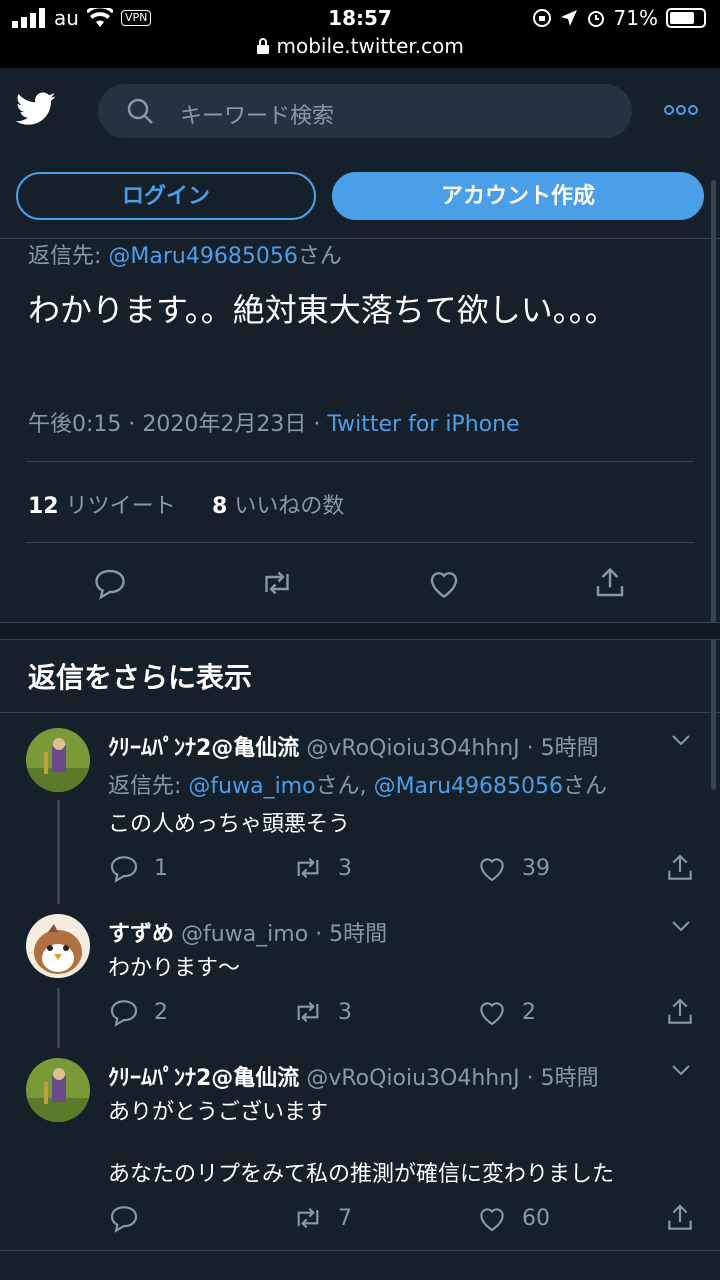 The width and height of the screenshot is (720, 1280). What do you see at coordinates (322, 1218) in the screenshot?
I see `retweet-count-stat: 7` at bounding box center [322, 1218].